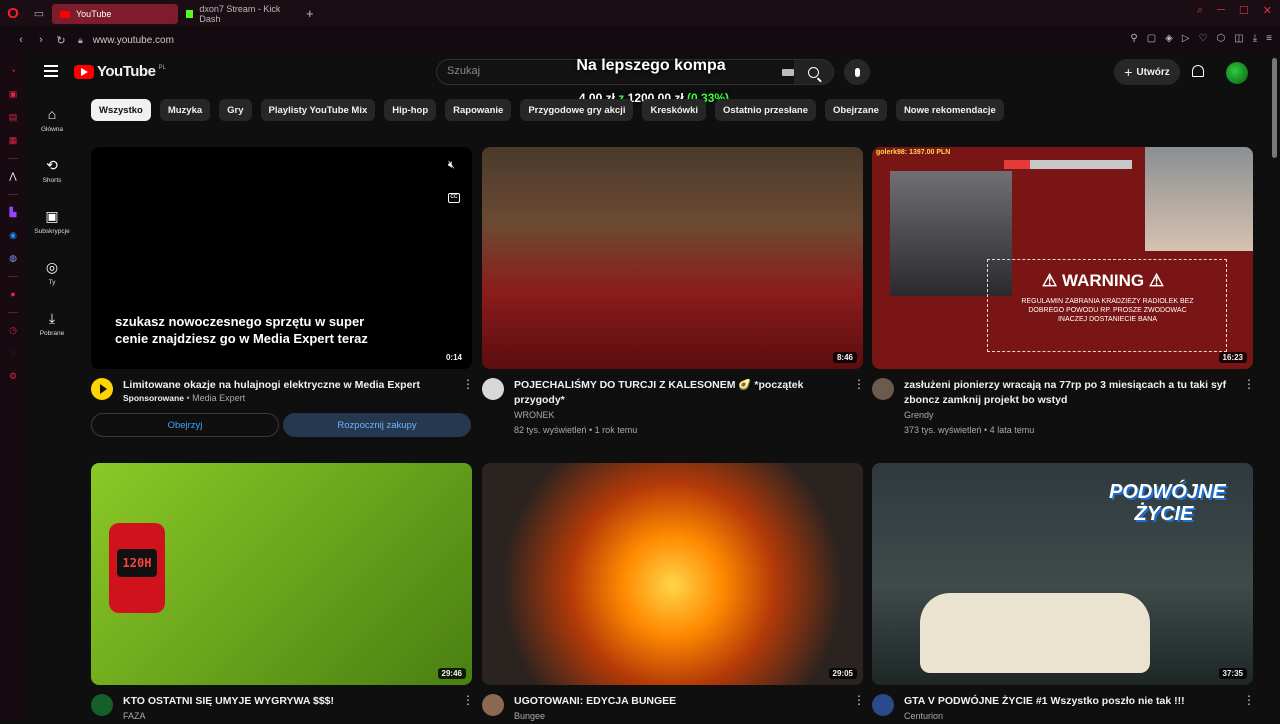 This screenshot has height=724, width=1280. What do you see at coordinates (1073, 415) in the screenshot?
I see `channel-name: Grendy` at bounding box center [1073, 415].